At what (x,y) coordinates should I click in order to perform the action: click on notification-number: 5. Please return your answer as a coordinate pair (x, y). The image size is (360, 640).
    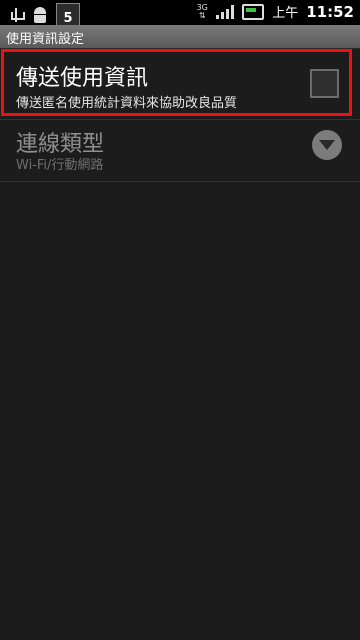
    Looking at the image, I should click on (68, 18).